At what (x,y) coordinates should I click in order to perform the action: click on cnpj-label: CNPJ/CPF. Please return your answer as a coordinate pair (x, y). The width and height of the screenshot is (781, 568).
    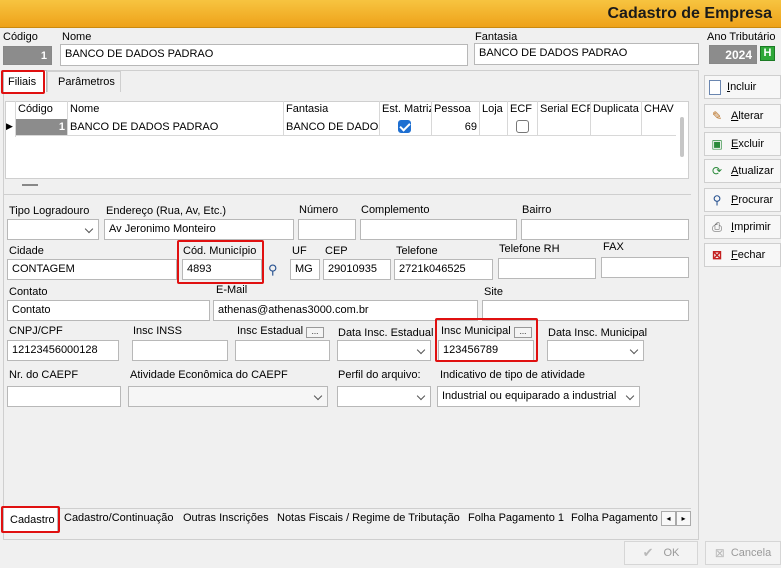
    Looking at the image, I should click on (36, 331).